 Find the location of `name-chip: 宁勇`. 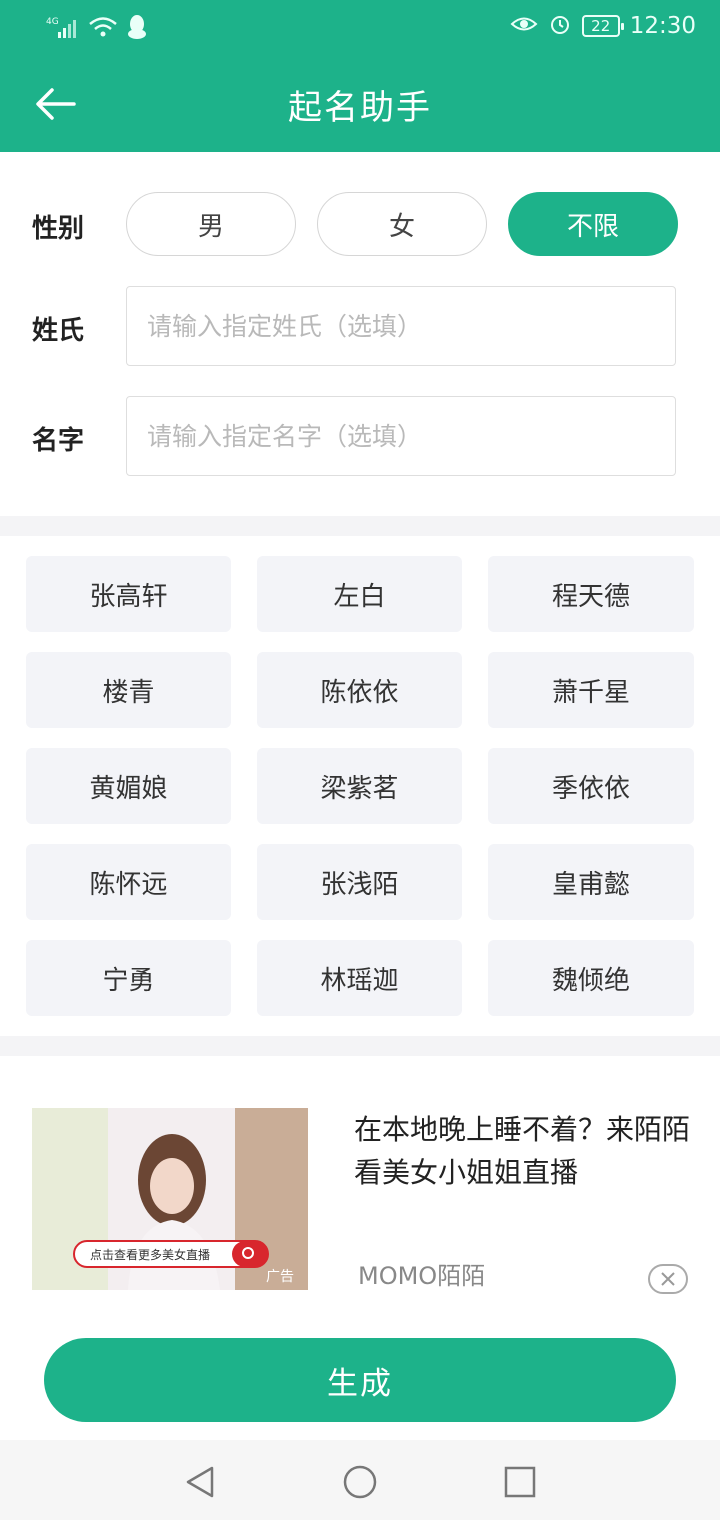

name-chip: 宁勇 is located at coordinates (128, 978).